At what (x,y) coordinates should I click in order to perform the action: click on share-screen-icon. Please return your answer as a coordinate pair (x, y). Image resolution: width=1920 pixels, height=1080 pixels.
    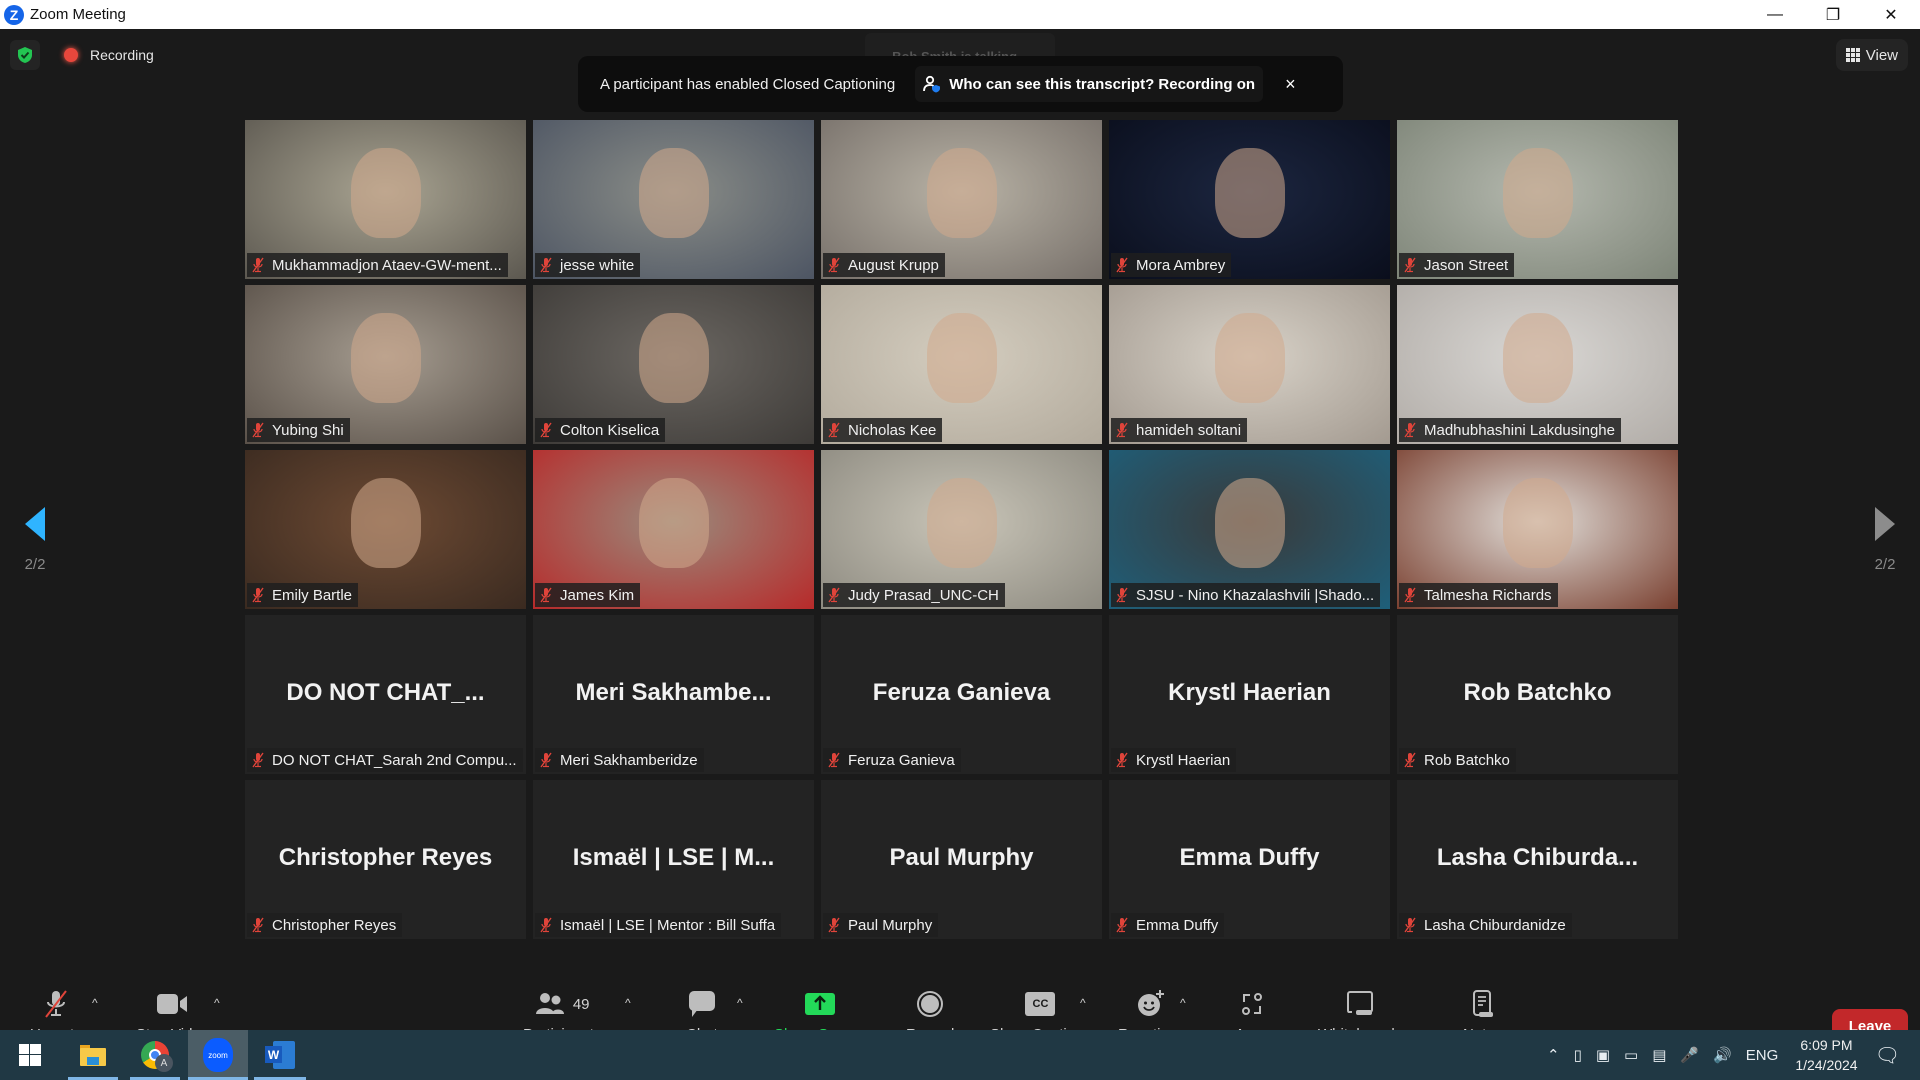
    Looking at the image, I should click on (819, 1004).